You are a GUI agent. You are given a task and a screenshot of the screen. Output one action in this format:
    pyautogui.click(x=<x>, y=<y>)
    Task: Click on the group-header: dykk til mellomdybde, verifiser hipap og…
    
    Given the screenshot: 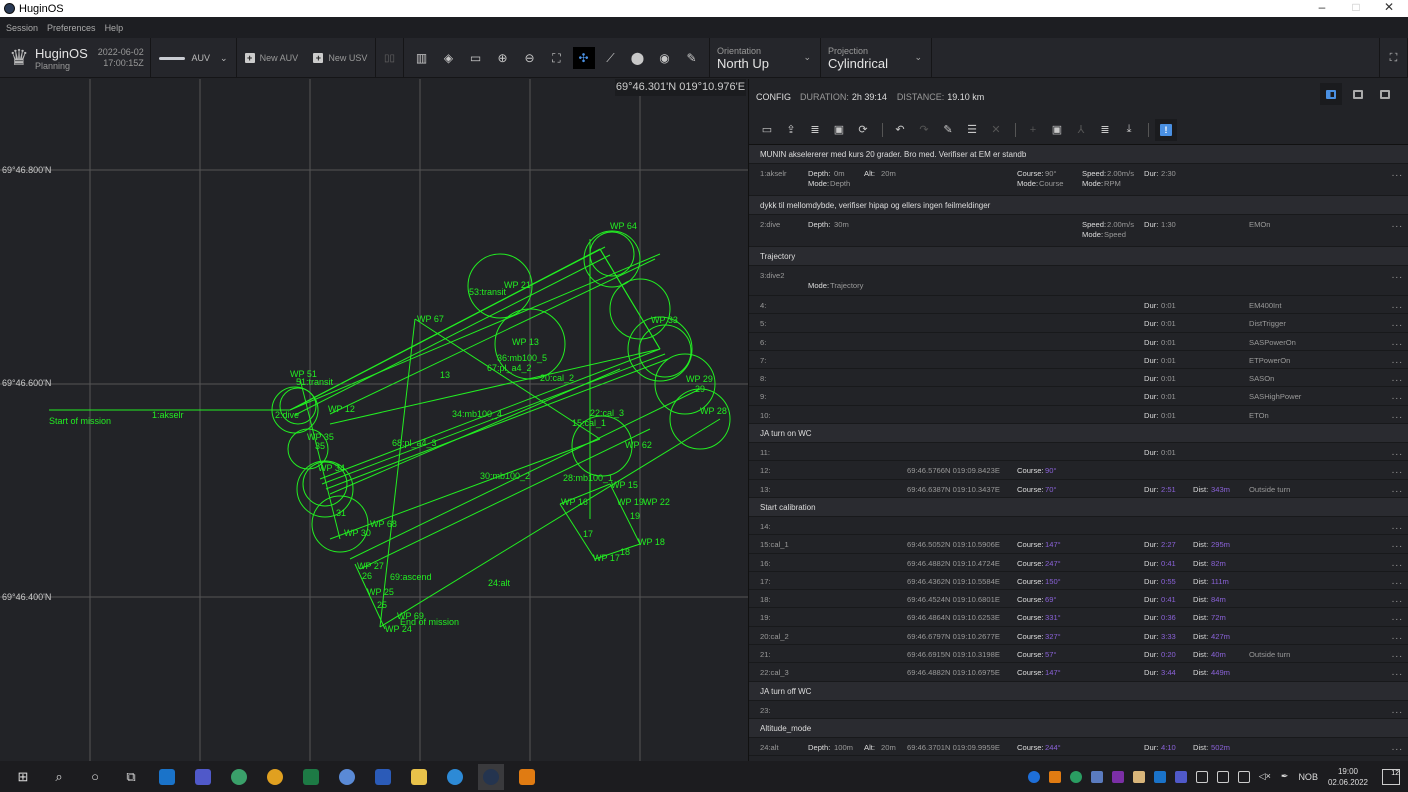 What is the action you would take?
    pyautogui.click(x=1078, y=205)
    